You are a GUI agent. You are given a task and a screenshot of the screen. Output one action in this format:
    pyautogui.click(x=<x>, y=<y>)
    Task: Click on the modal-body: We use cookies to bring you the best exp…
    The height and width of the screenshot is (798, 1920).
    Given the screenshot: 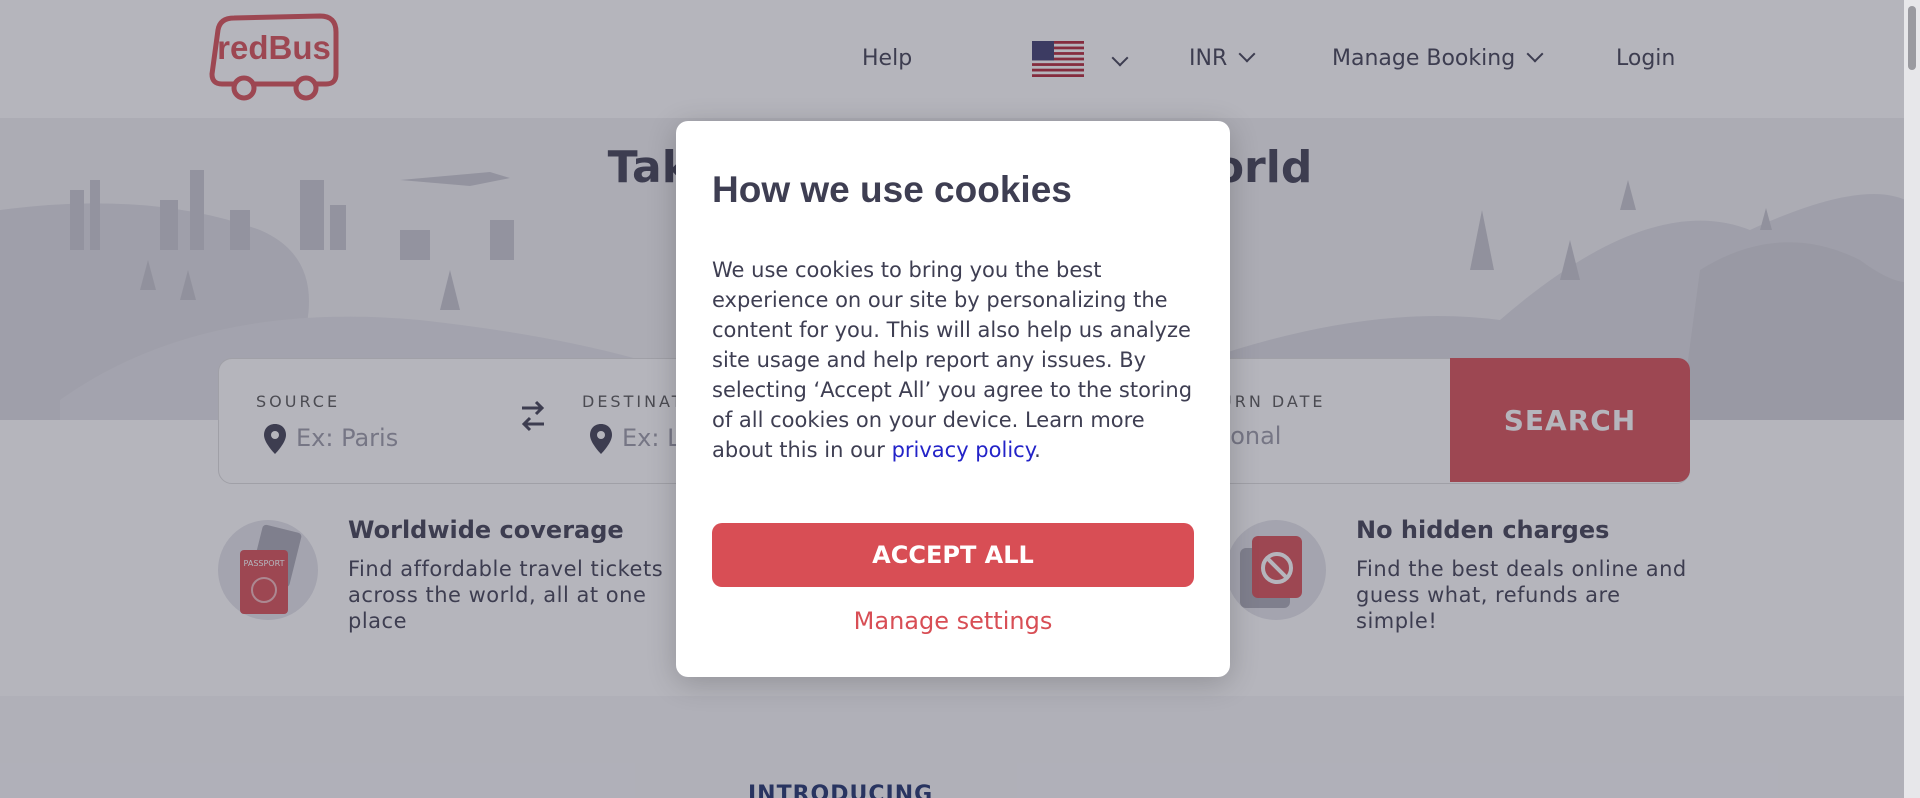 What is the action you would take?
    pyautogui.click(x=957, y=360)
    